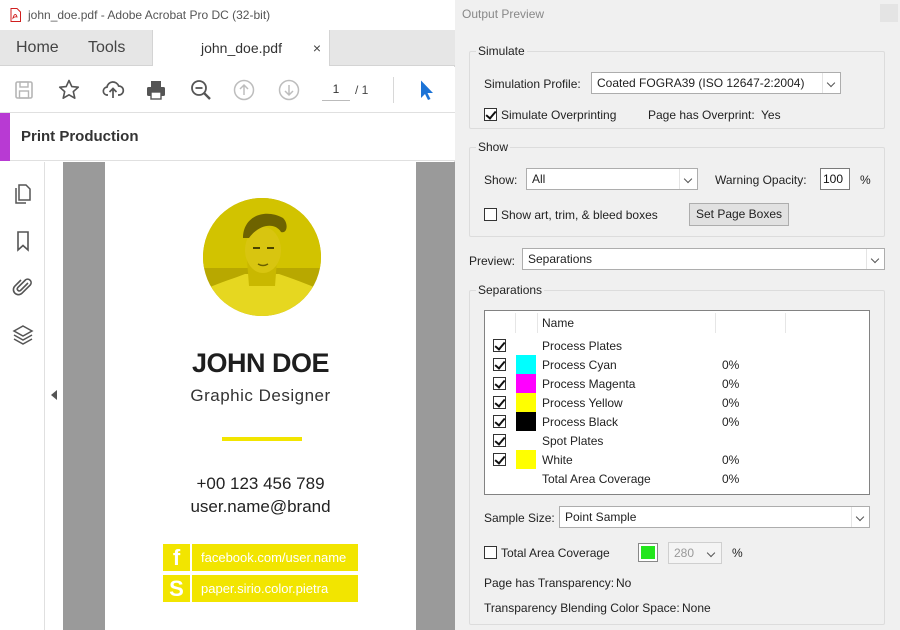  What do you see at coordinates (15, 15) in the screenshot?
I see `pdf-file-icon` at bounding box center [15, 15].